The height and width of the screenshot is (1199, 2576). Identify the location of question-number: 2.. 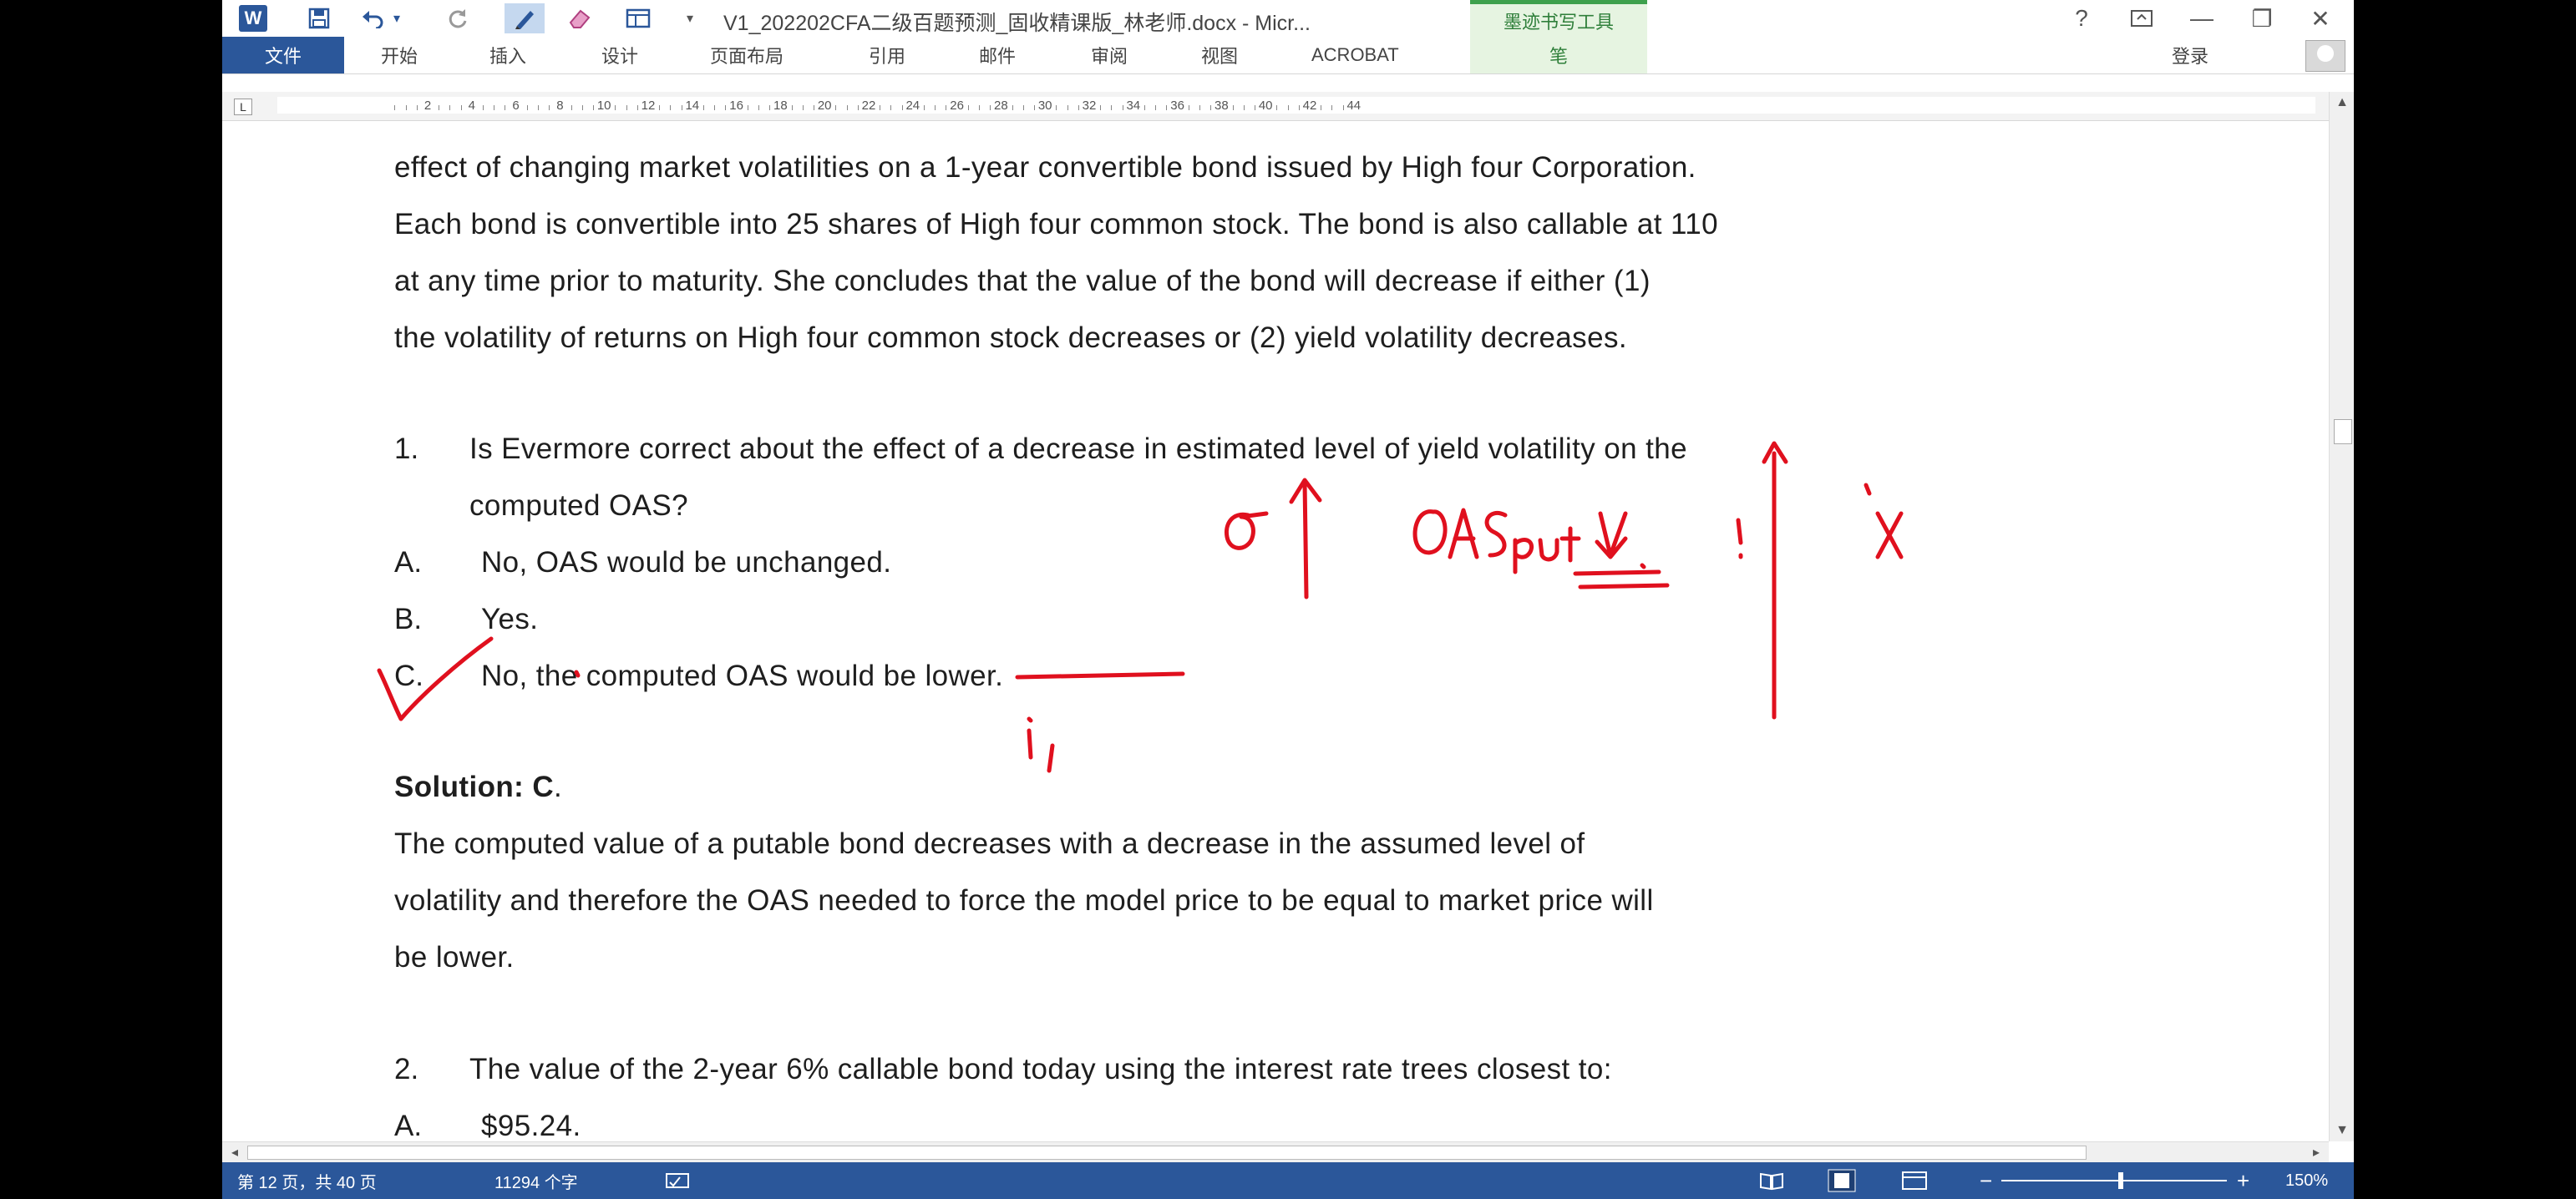
(406, 1069).